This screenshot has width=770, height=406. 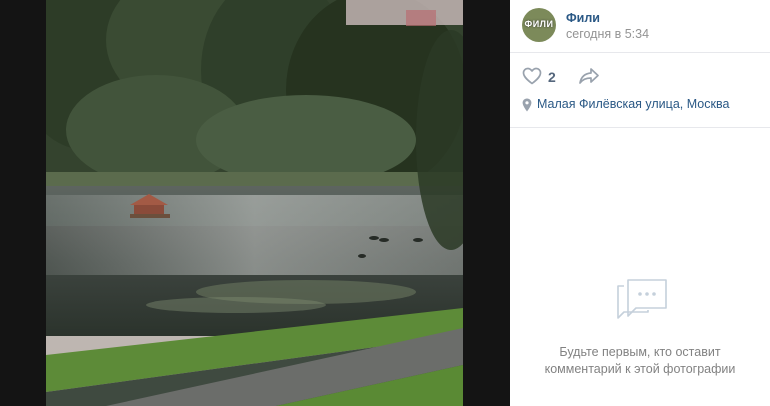 I want to click on share-arrow-icon, so click(x=589, y=76).